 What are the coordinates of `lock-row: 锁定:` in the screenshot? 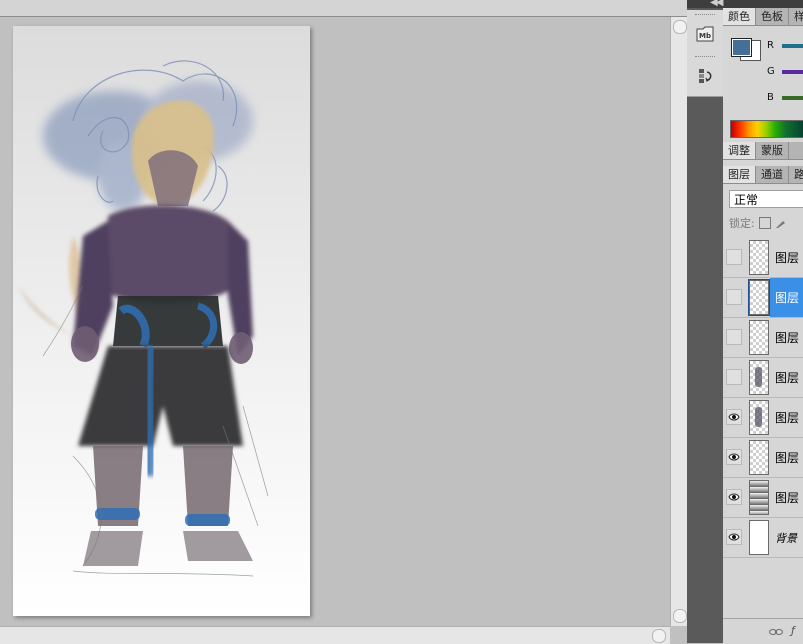 It's located at (763, 223).